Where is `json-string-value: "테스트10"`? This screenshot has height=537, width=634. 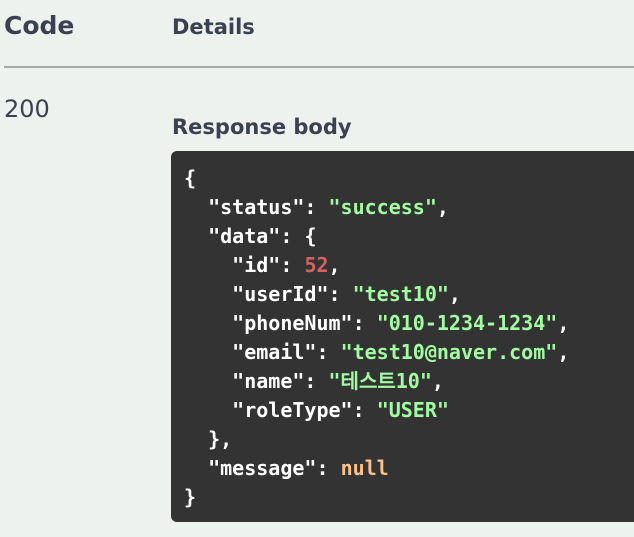 json-string-value: "테스트10" is located at coordinates (380, 381).